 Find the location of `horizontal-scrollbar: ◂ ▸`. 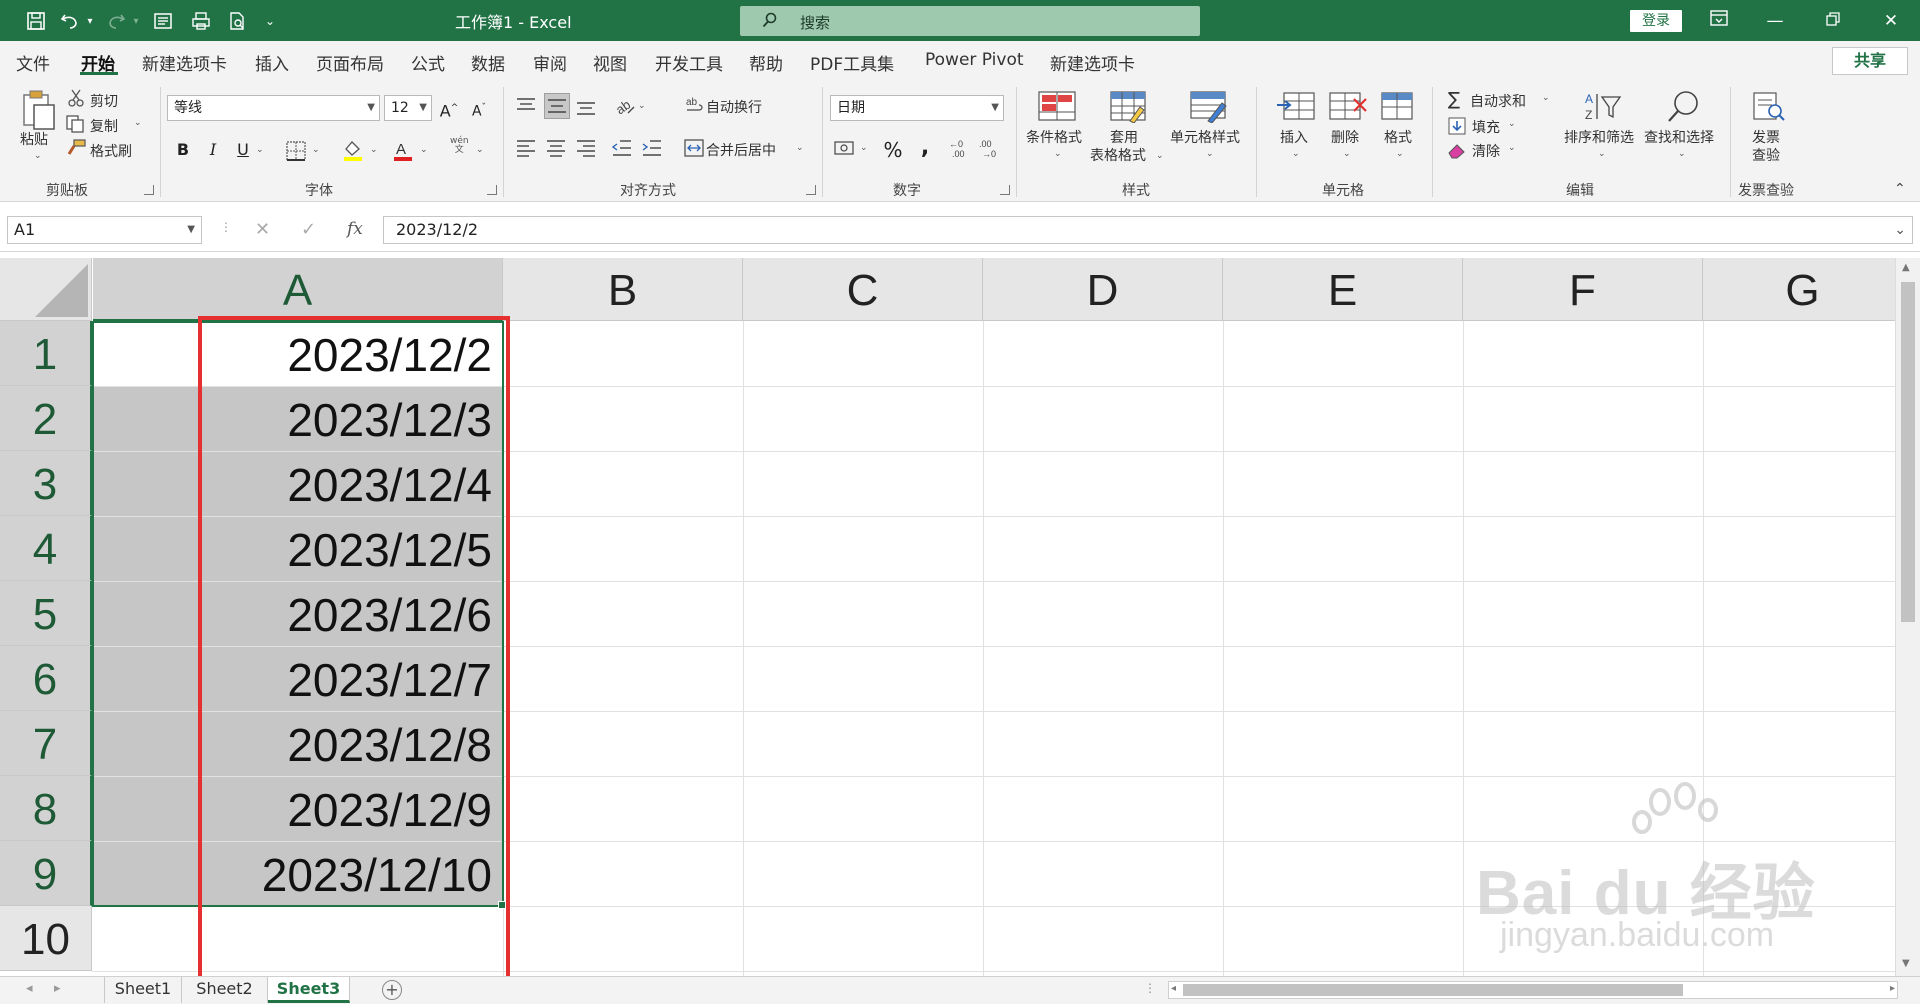

horizontal-scrollbar: ◂ ▸ is located at coordinates (1533, 990).